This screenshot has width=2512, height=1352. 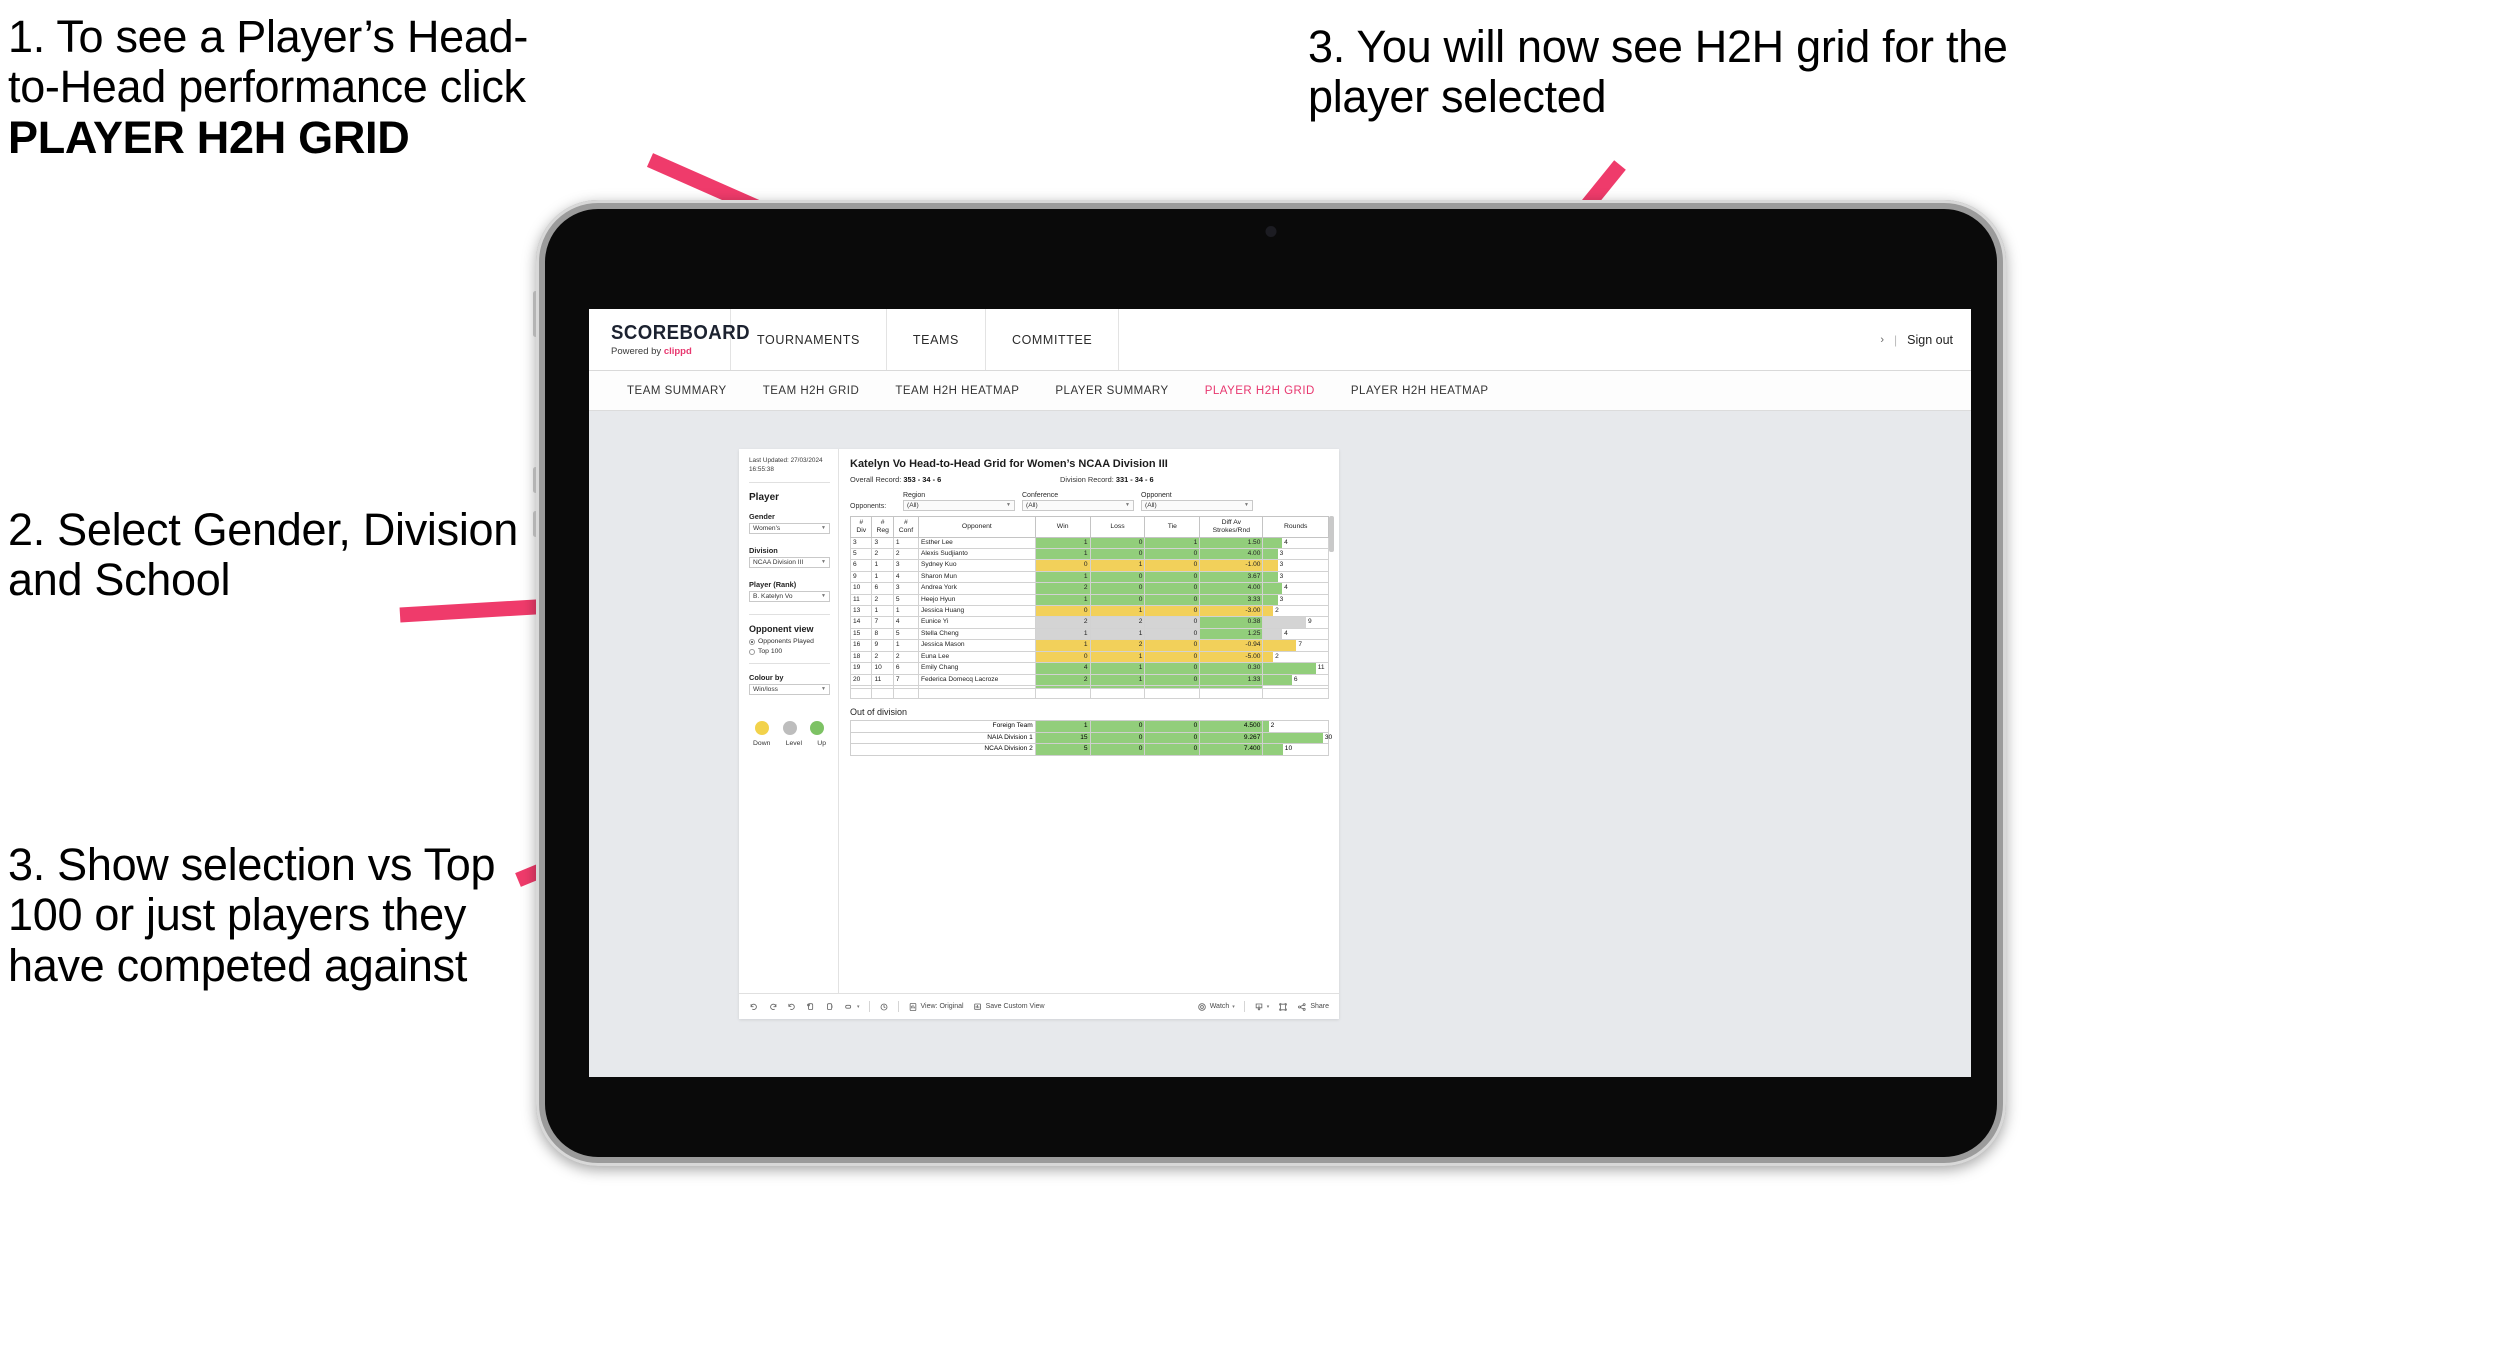 What do you see at coordinates (1089, 622) in the screenshot?
I see `table-row: 14 7 4 Eunice Yi 2 2 0 0.38 9` at bounding box center [1089, 622].